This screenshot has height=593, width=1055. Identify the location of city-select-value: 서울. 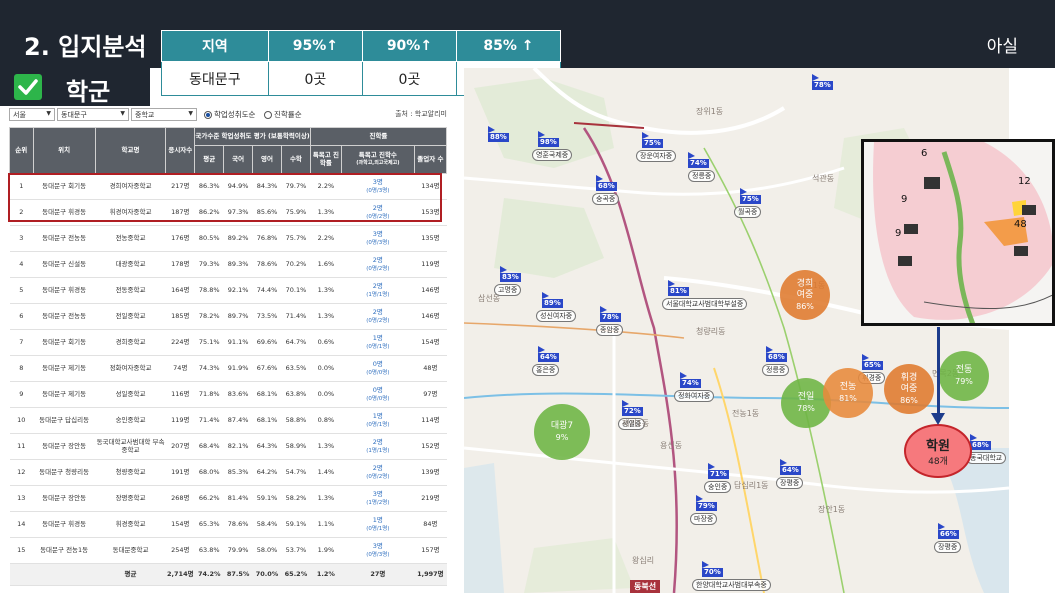
(19, 115).